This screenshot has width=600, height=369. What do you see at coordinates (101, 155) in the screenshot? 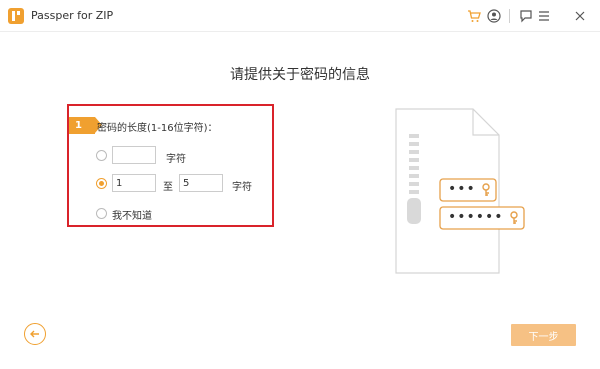
I see `exact-length-radio` at bounding box center [101, 155].